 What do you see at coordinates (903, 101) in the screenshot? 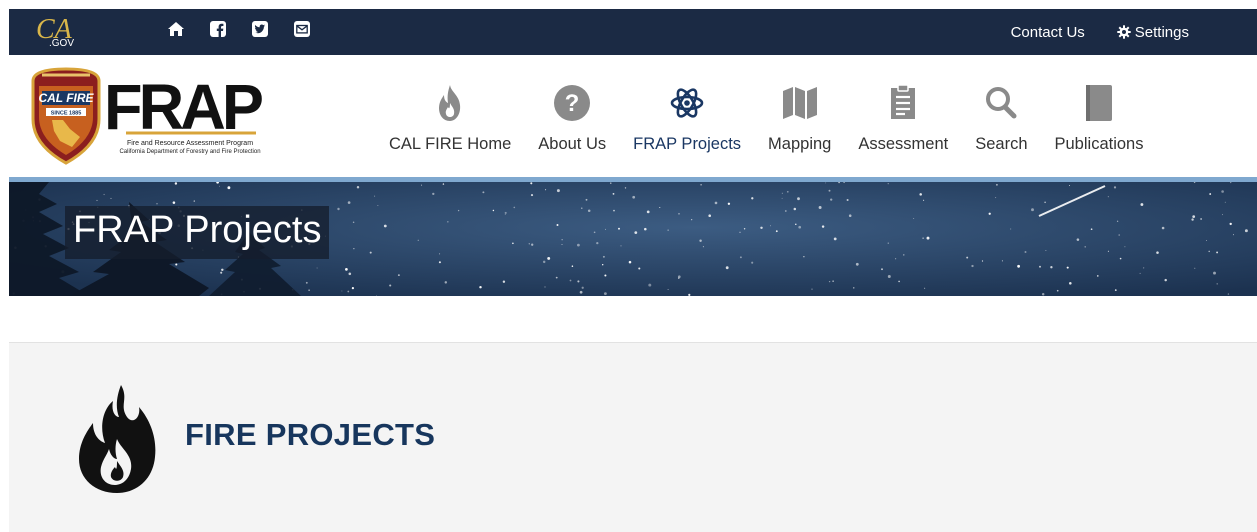
I see `clipboard-icon` at bounding box center [903, 101].